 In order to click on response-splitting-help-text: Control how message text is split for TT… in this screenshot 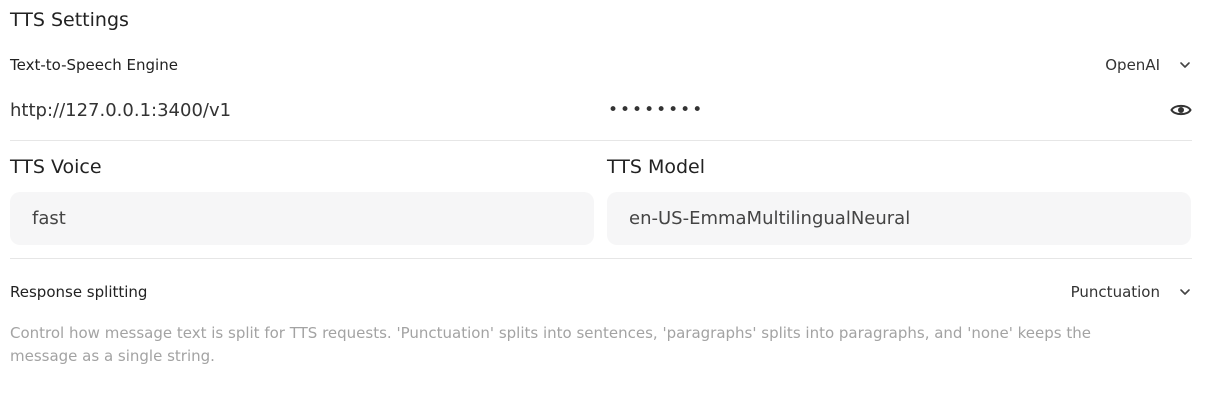, I will do `click(550, 344)`.